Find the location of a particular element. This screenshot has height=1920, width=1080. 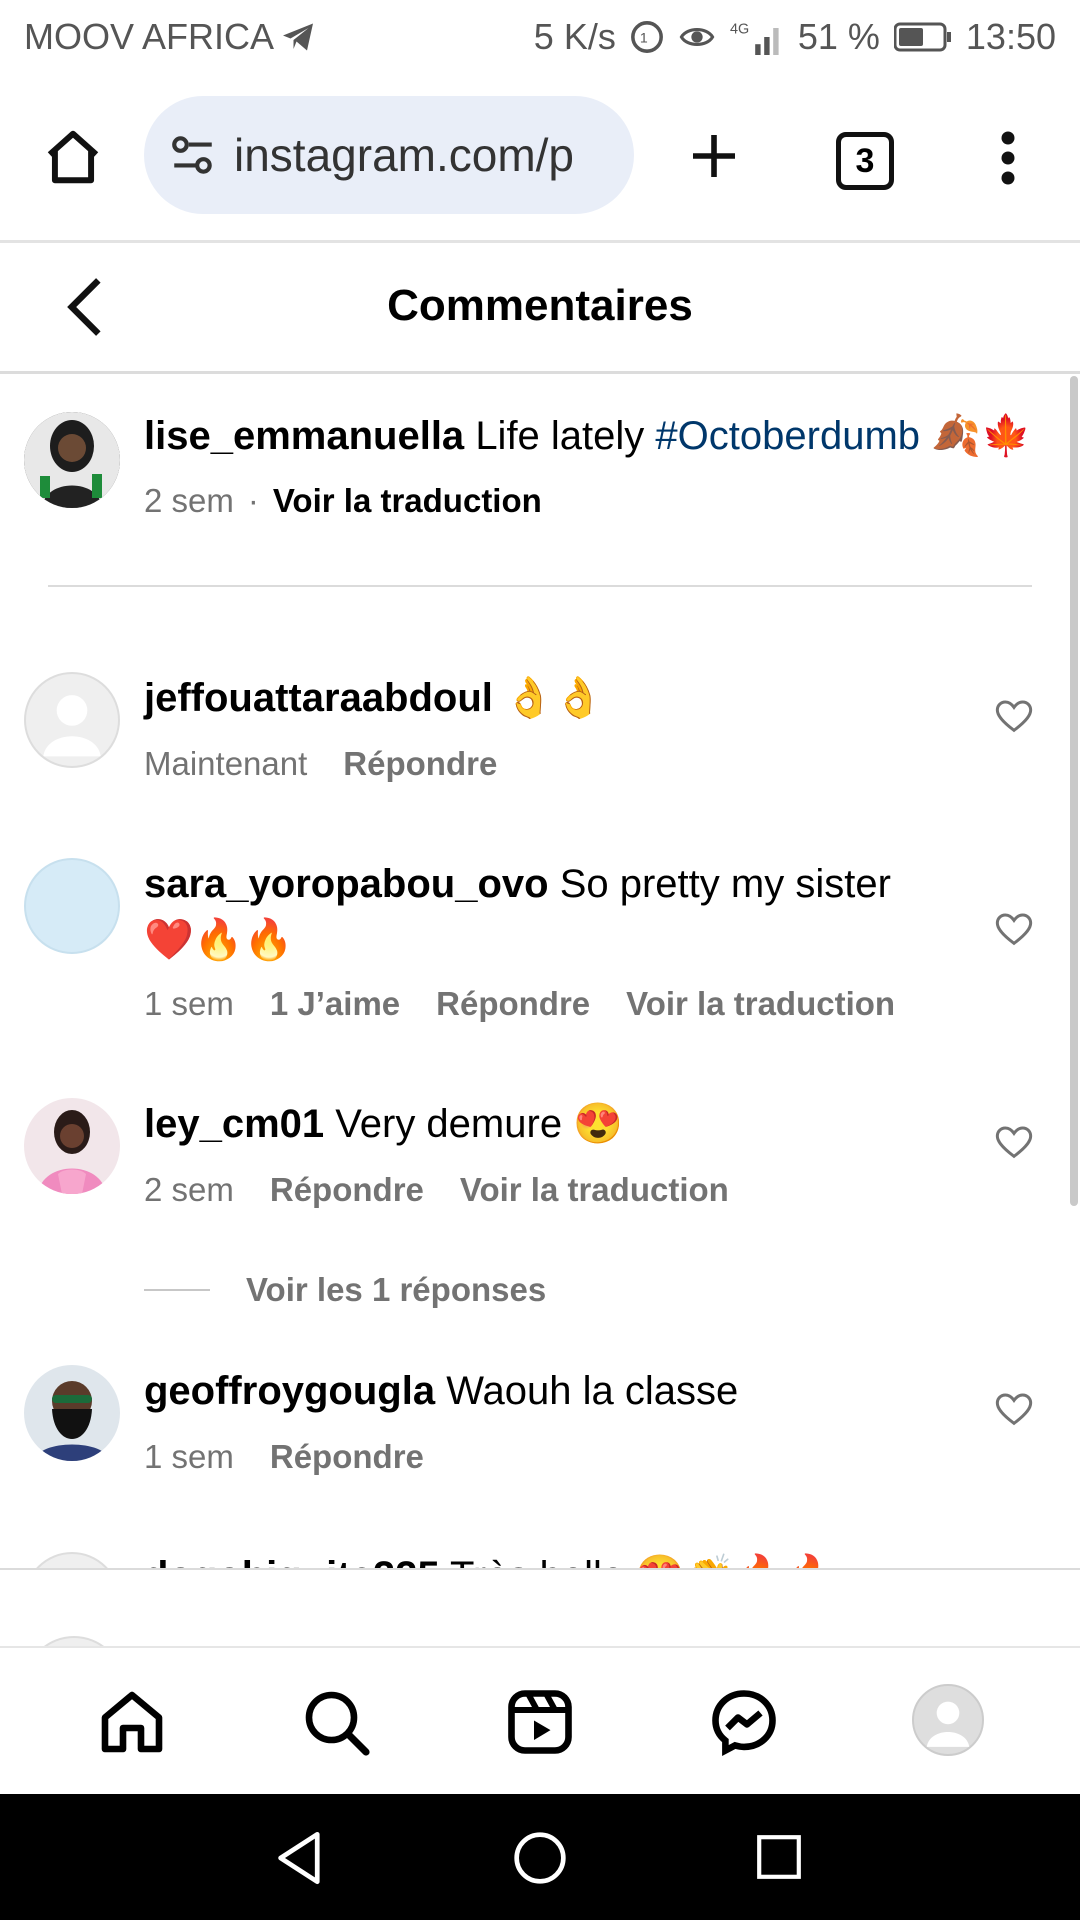

comment-input-area is located at coordinates (540, 1608).